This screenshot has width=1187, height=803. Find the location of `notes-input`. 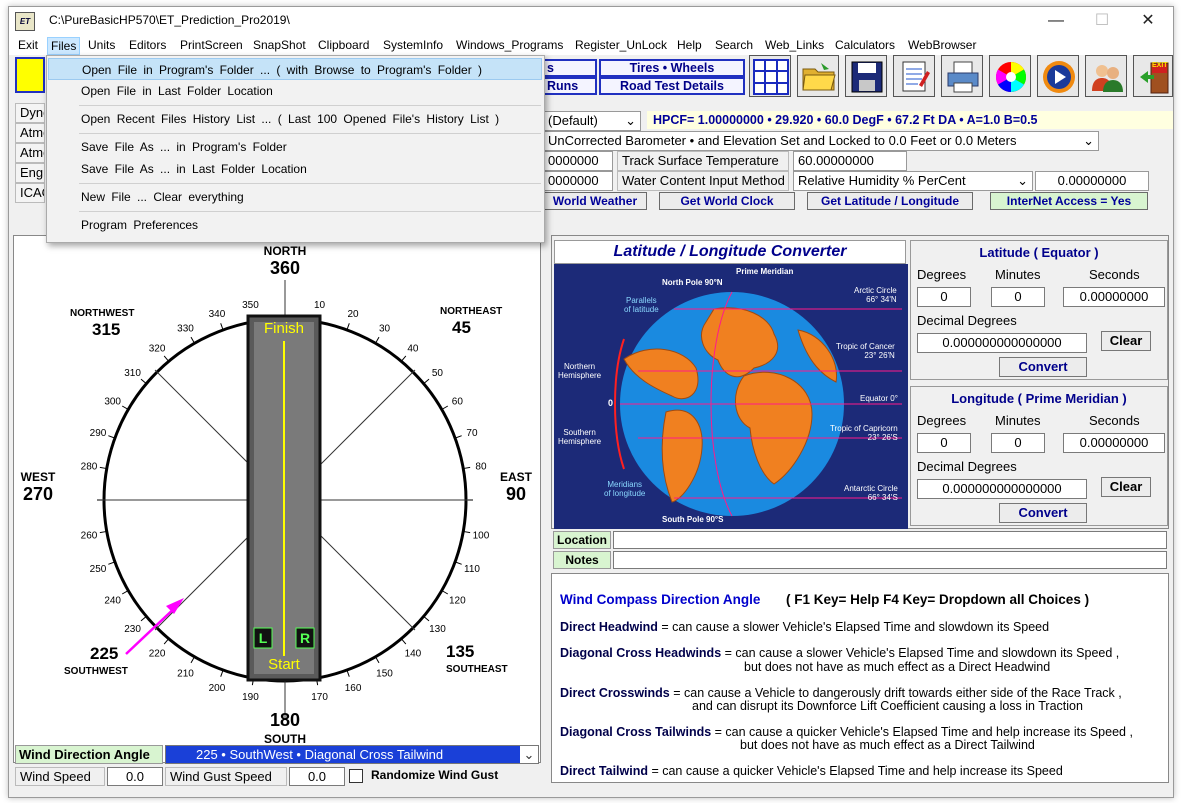

notes-input is located at coordinates (890, 560).